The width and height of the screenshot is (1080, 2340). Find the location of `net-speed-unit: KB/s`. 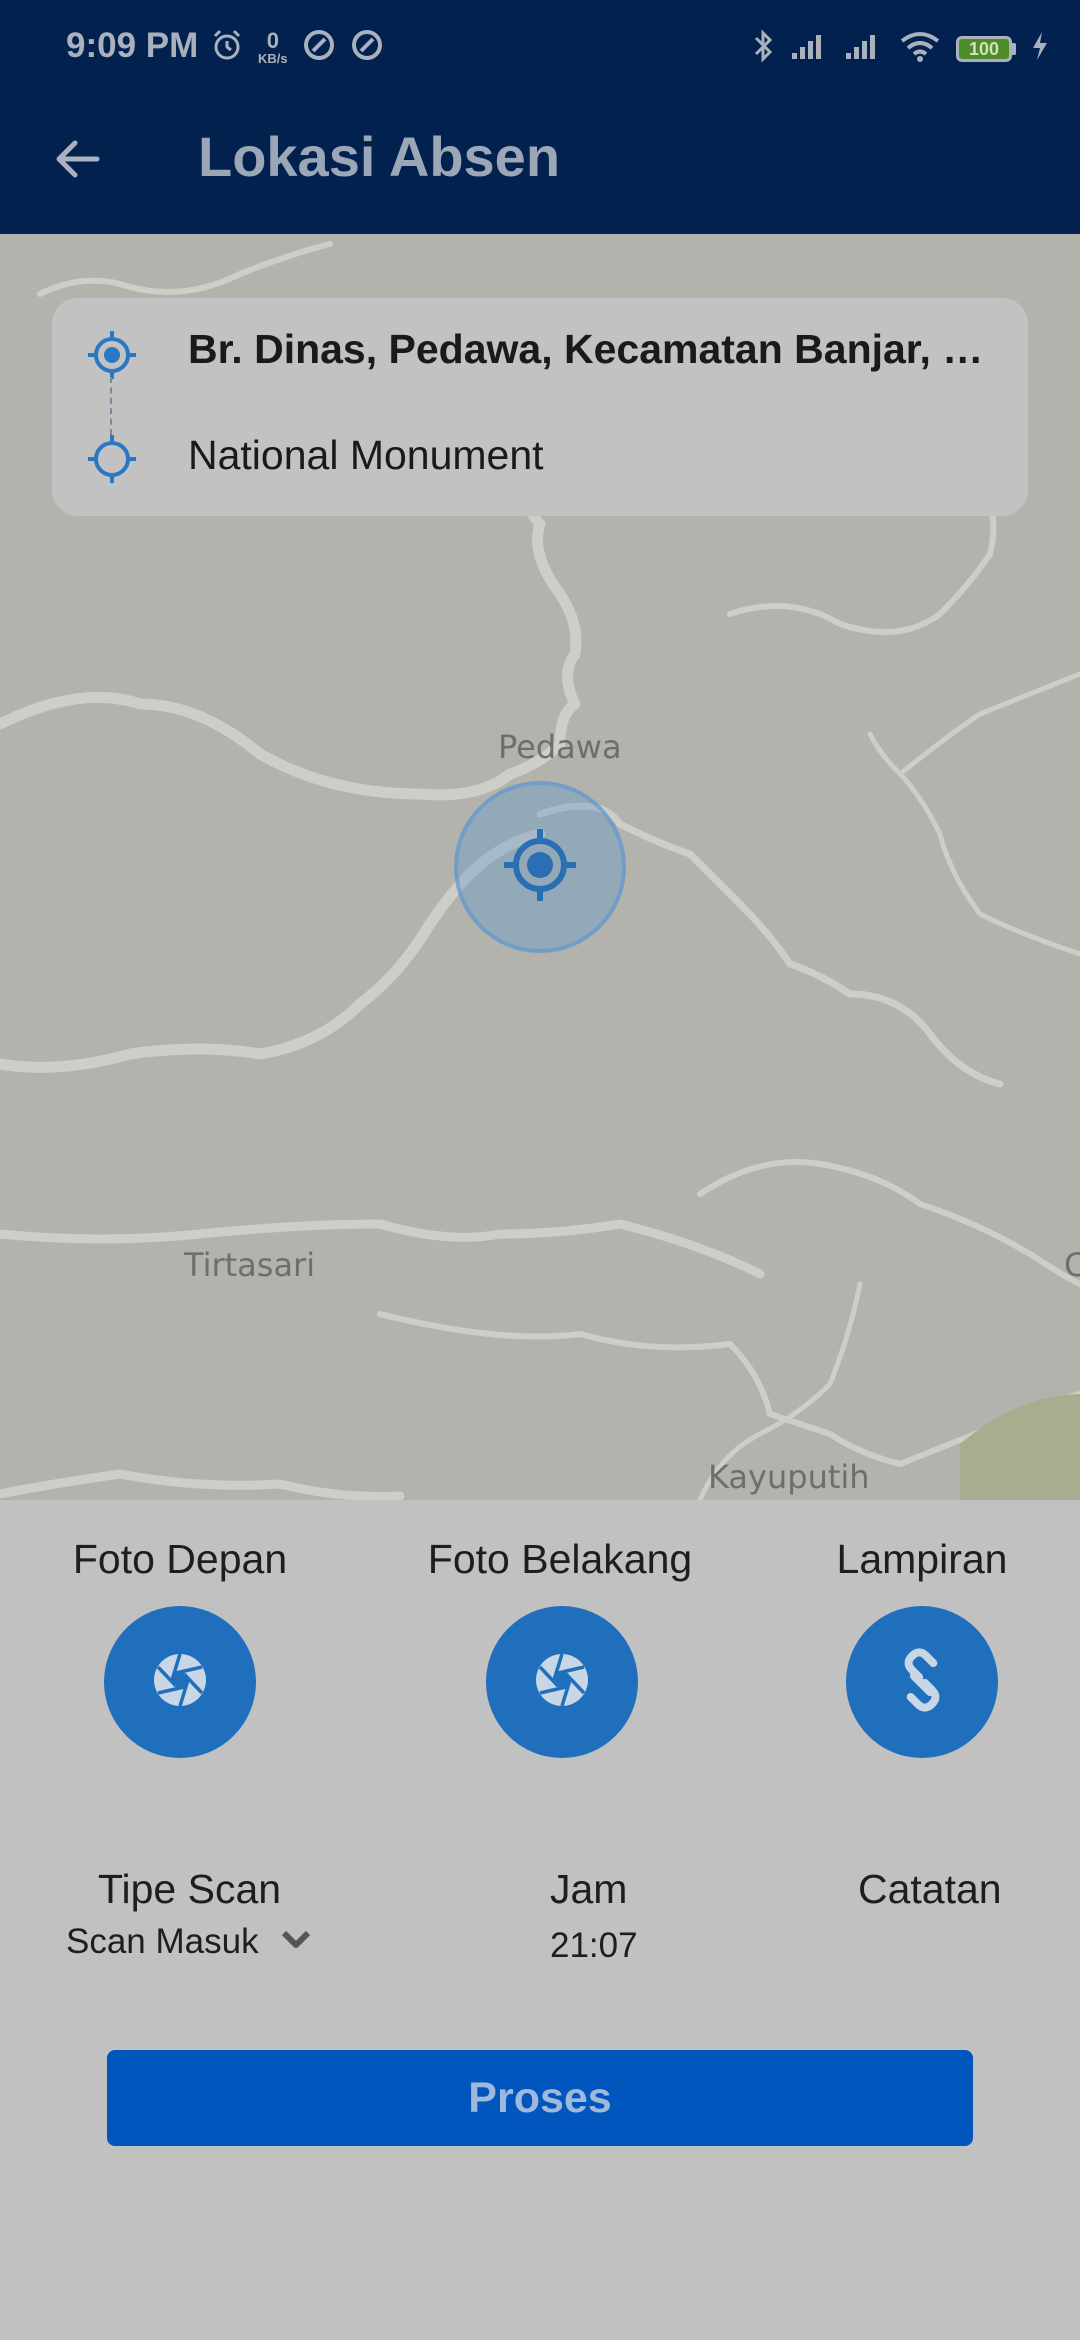

net-speed-unit: KB/s is located at coordinates (273, 58).